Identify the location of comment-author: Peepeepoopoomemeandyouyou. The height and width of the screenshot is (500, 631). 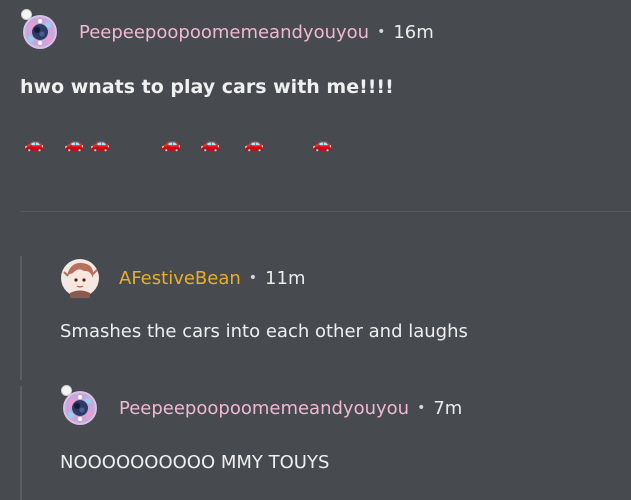
(264, 408).